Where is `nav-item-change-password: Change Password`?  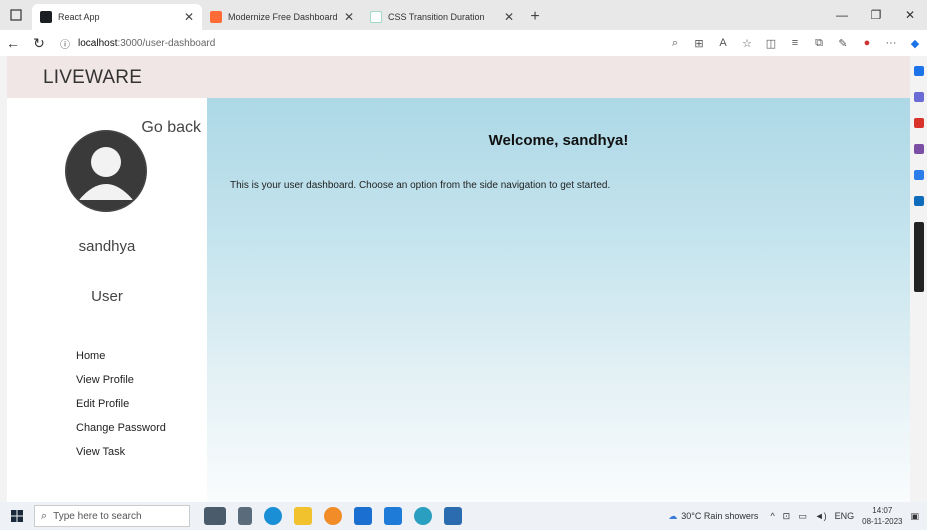 nav-item-change-password: Change Password is located at coordinates (121, 432).